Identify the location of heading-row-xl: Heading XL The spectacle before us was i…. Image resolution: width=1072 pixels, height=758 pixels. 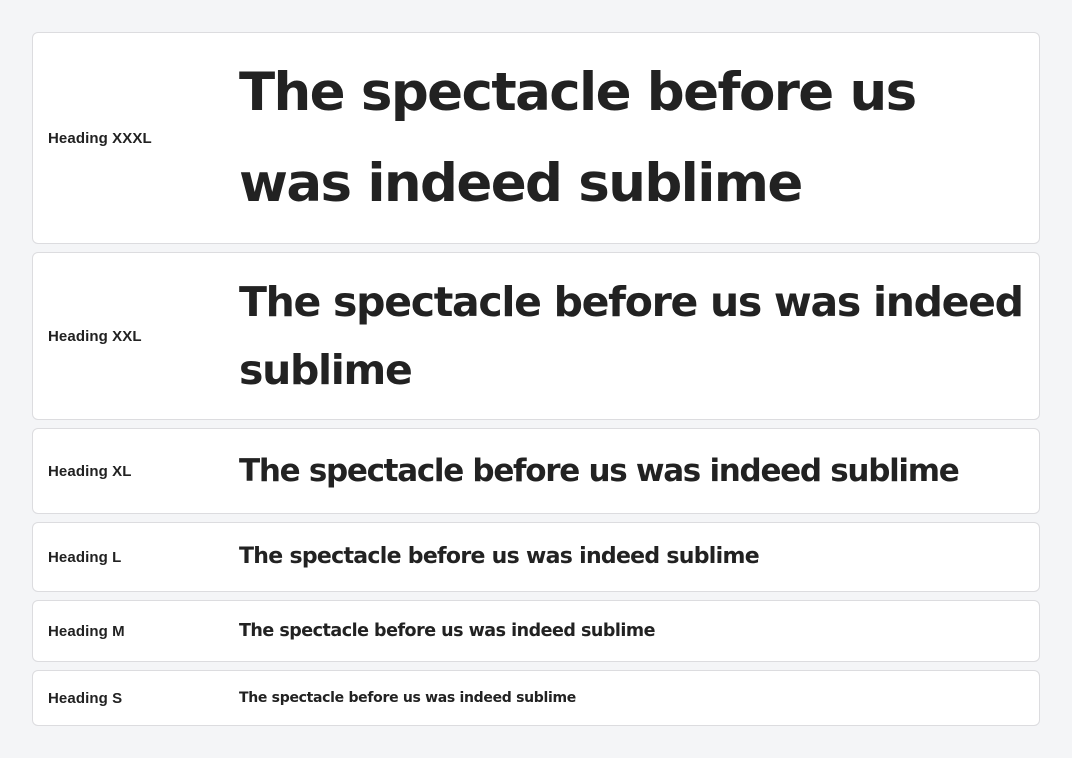
(536, 471).